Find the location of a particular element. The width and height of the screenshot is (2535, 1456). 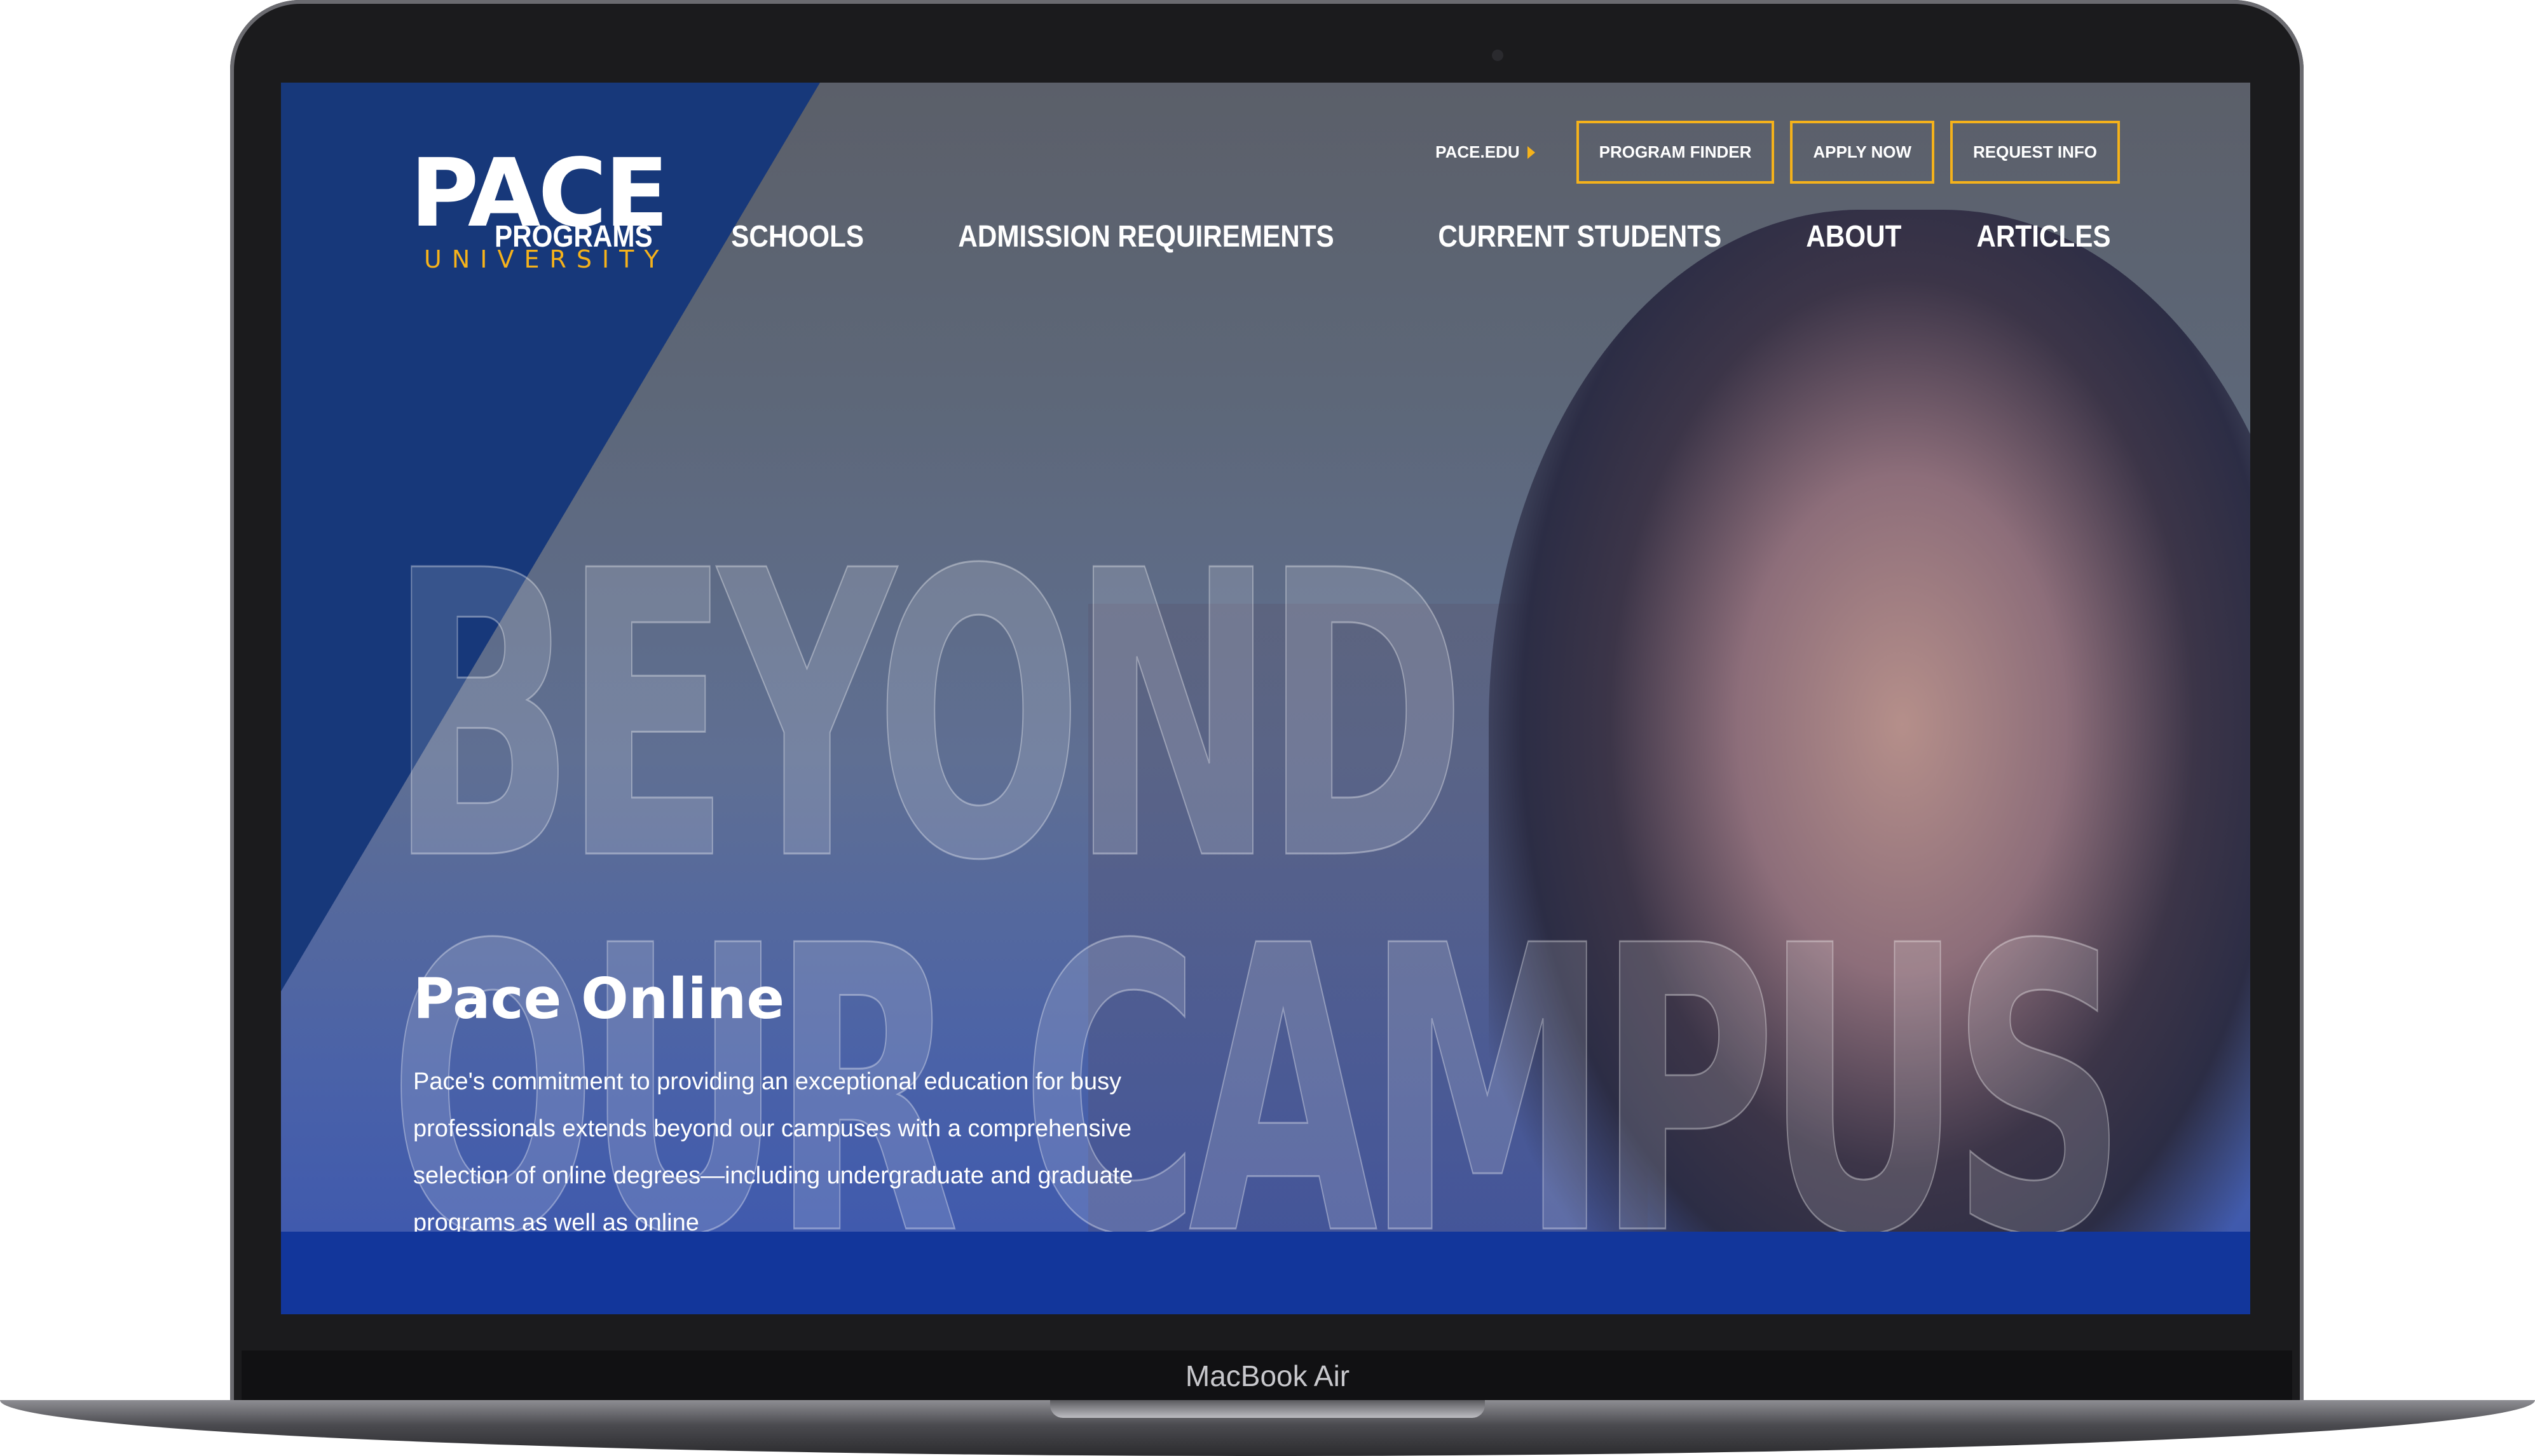

nav-schools: SCHOOLS is located at coordinates (798, 236).